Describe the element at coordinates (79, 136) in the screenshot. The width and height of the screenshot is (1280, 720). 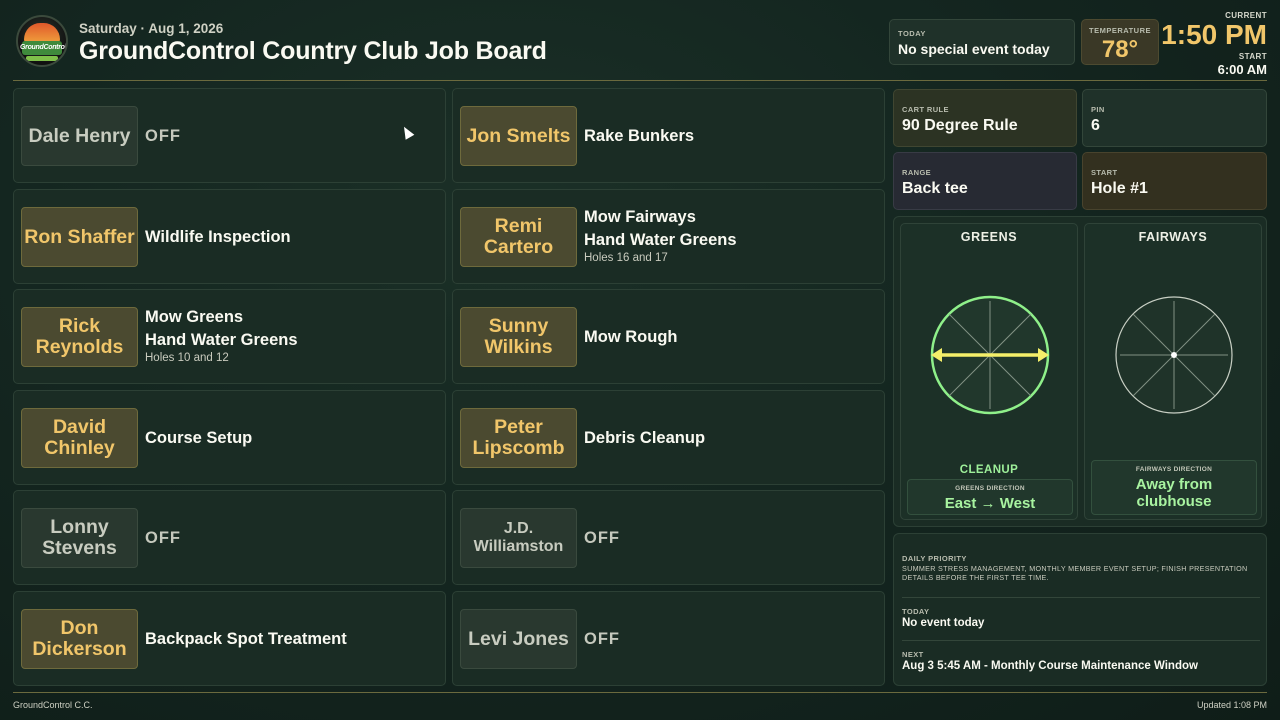
I see `employee-name: Dale Henry` at that location.